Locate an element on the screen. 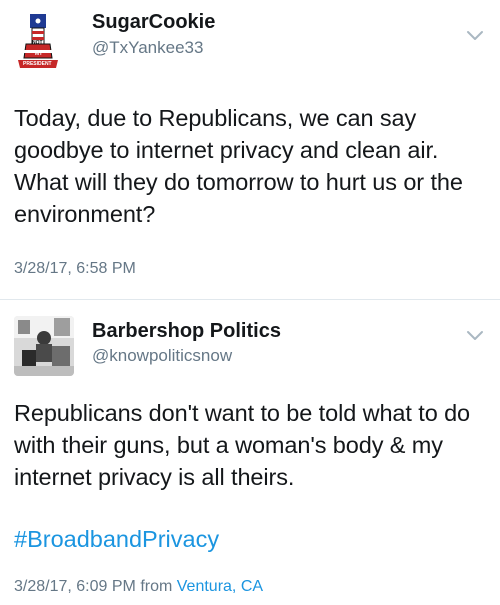  hashtag-link: #BroadbandPrivacy is located at coordinates (116, 539).